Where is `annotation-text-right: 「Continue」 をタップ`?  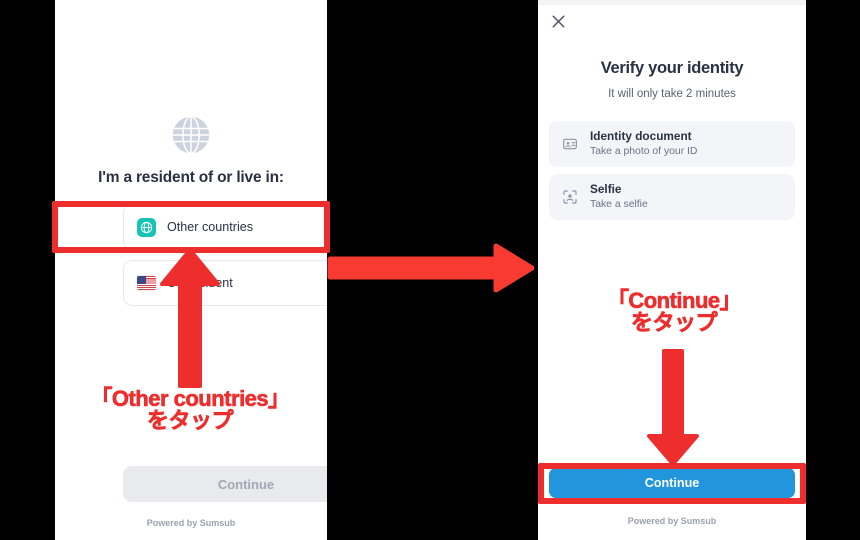
annotation-text-right: 「Continue」 をタップ is located at coordinates (674, 312).